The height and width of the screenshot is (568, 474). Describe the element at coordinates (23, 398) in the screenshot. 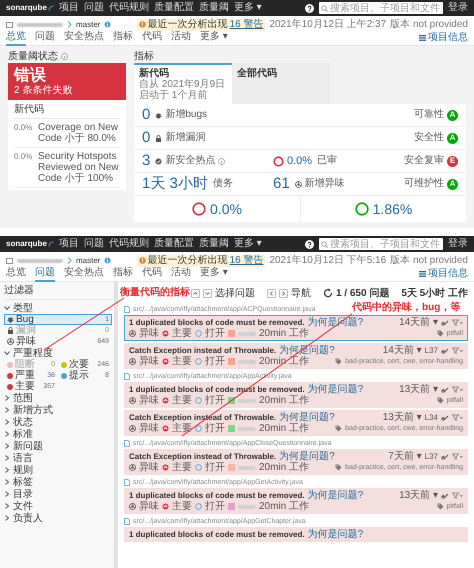

I see `facet-header: 范围` at that location.